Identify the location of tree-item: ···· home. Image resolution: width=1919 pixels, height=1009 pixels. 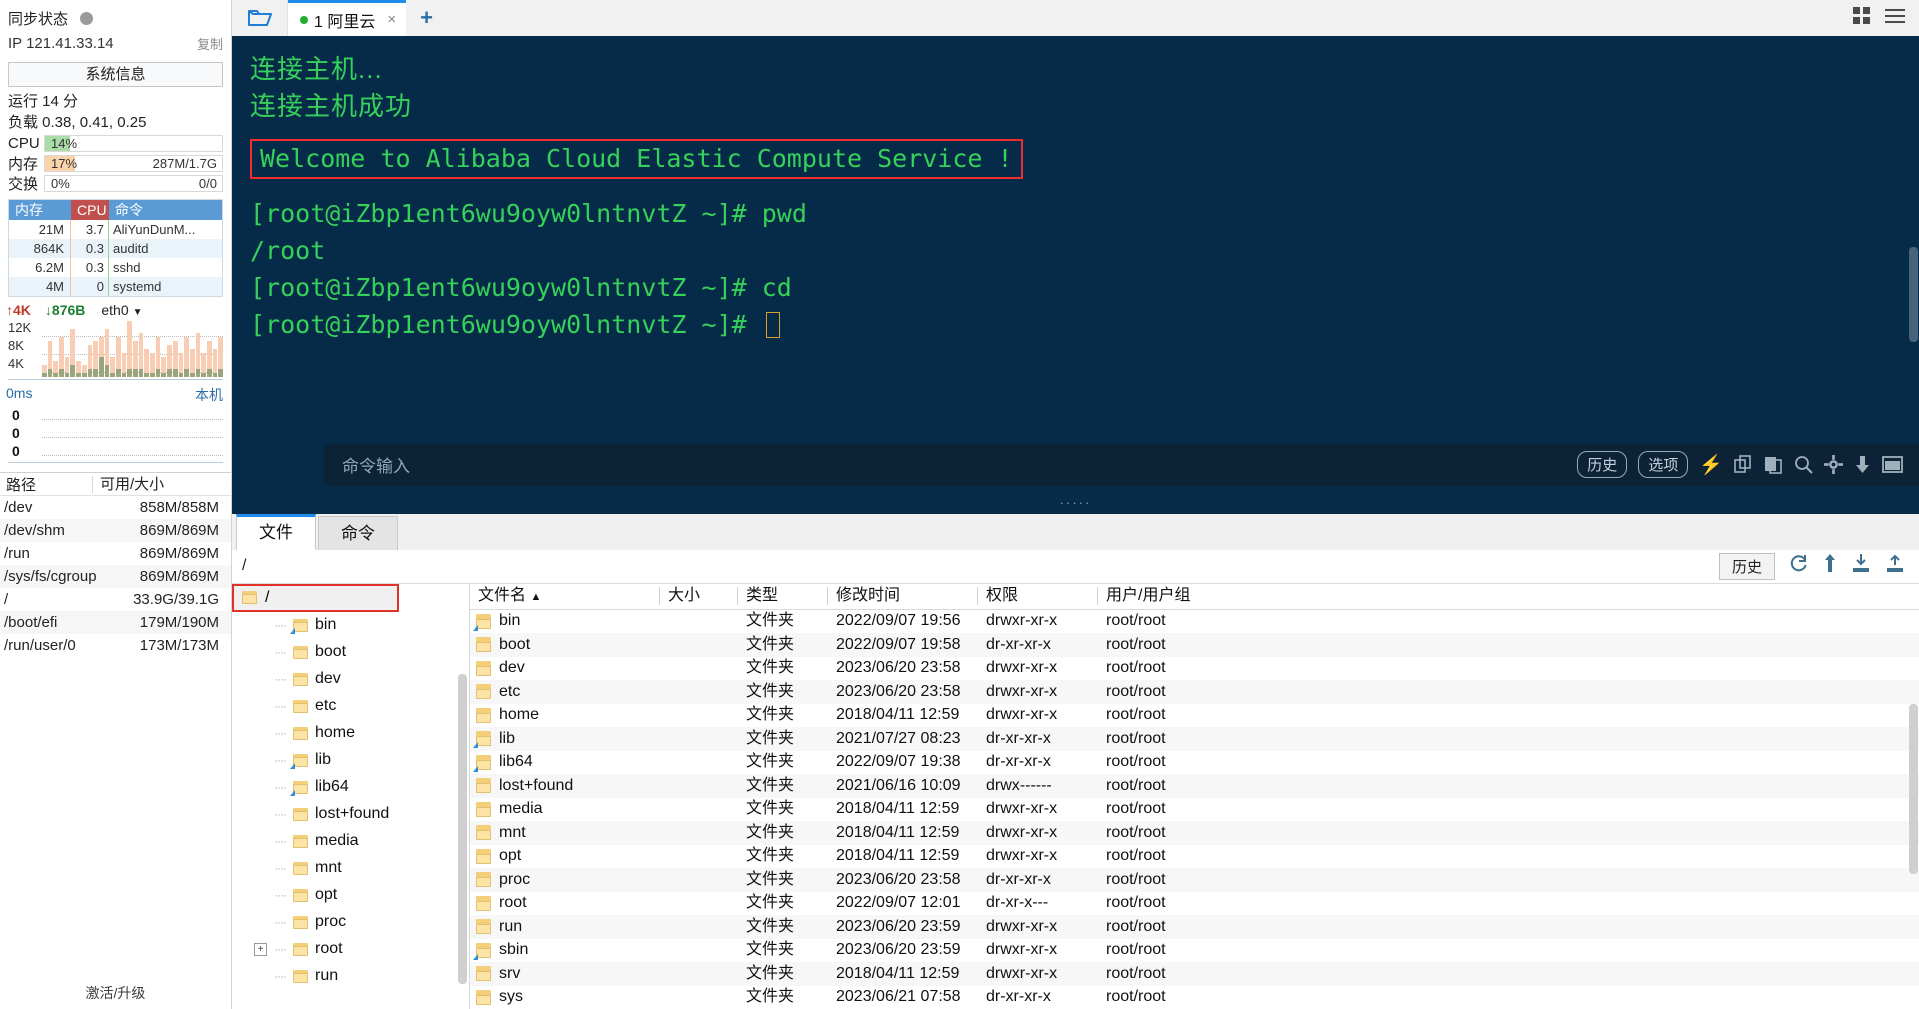
(350, 733).